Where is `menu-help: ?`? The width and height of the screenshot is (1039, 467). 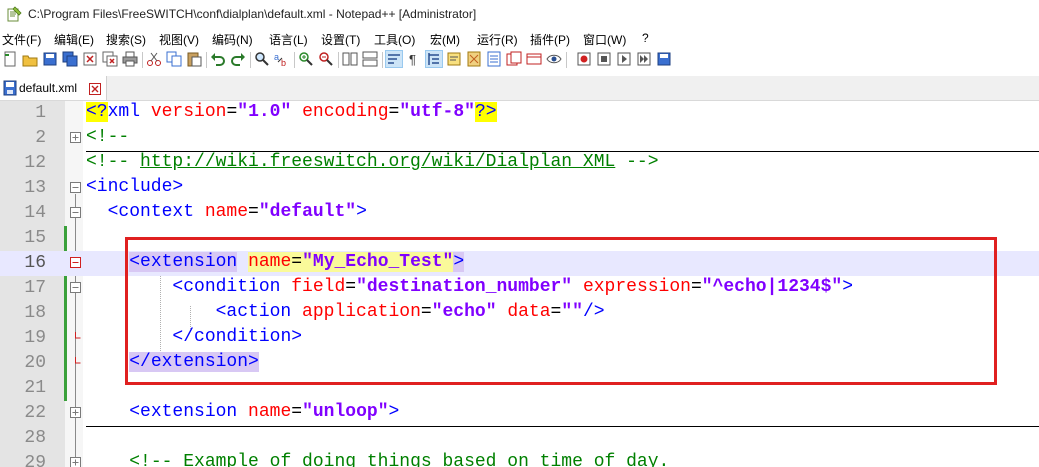 menu-help: ? is located at coordinates (645, 38).